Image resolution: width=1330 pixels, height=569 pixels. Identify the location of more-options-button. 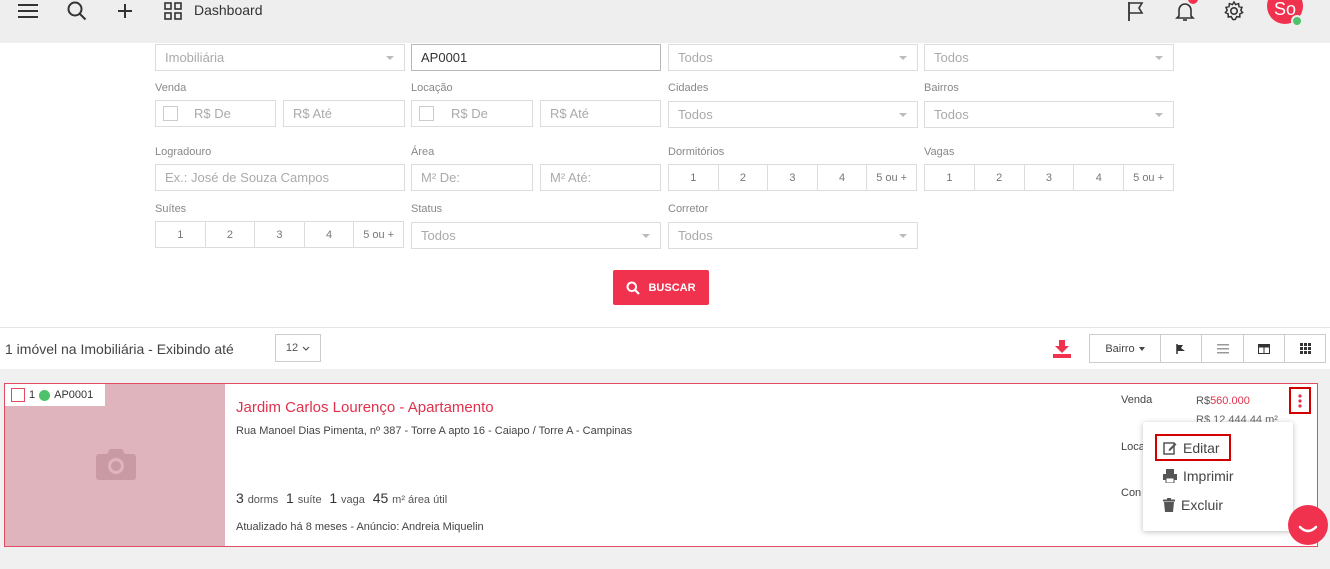
(1300, 400).